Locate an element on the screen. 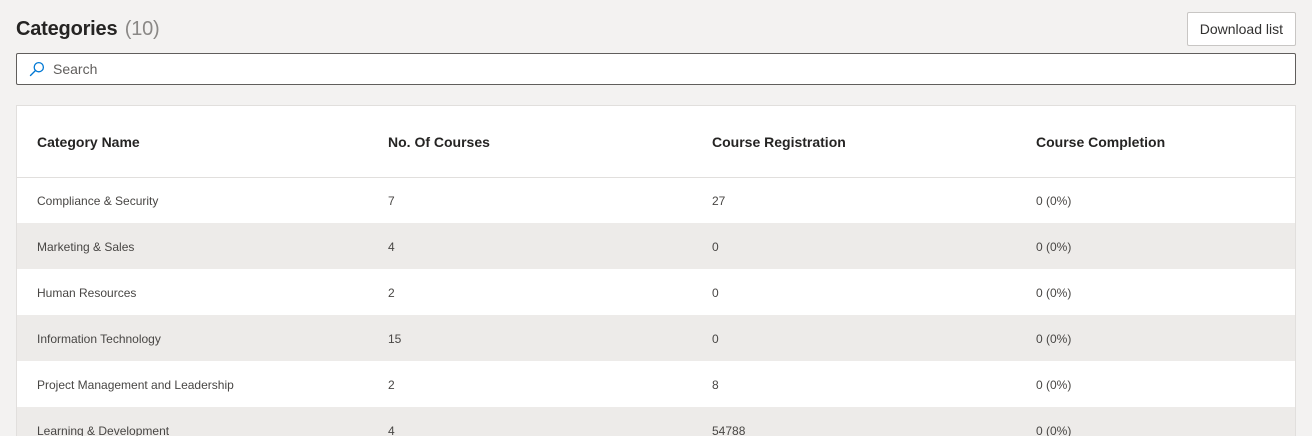  page-title: Categories (10) is located at coordinates (88, 29).